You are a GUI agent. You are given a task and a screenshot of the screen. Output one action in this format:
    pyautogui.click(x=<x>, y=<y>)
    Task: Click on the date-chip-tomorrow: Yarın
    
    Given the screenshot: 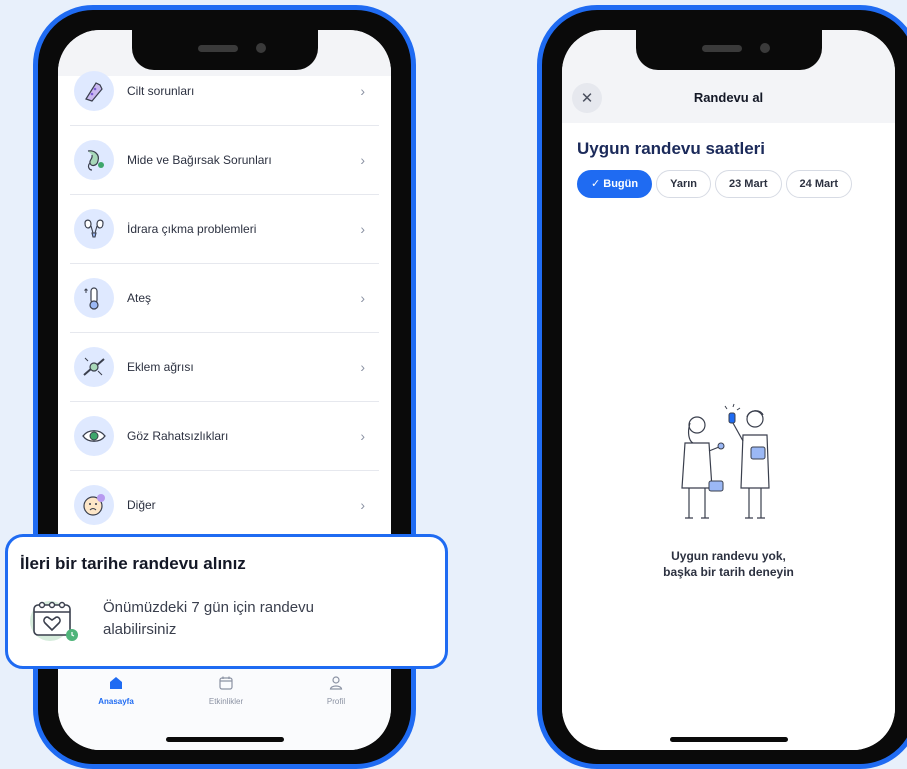 What is the action you would take?
    pyautogui.click(x=683, y=184)
    